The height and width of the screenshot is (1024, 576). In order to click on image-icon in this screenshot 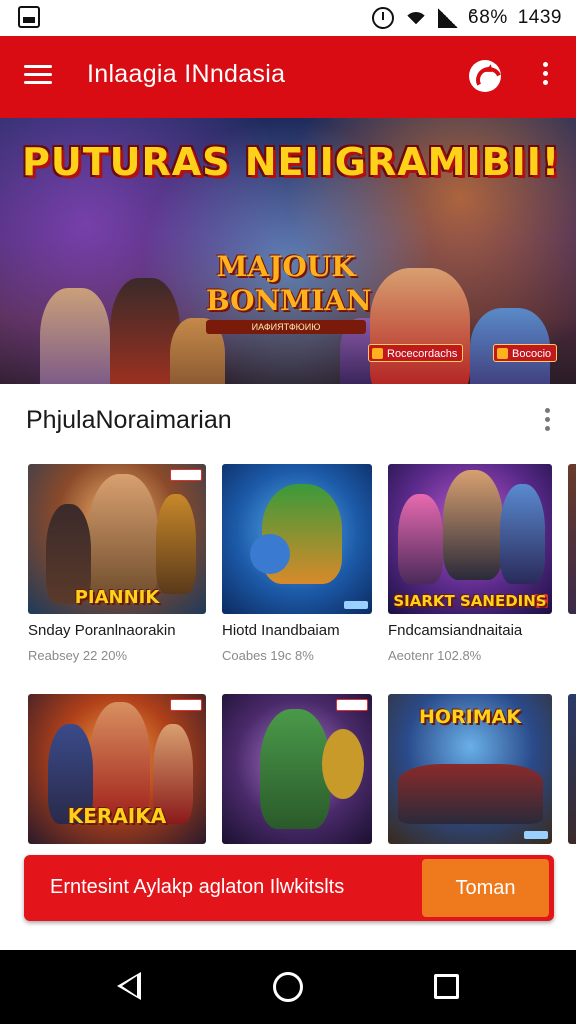, I will do `click(29, 17)`.